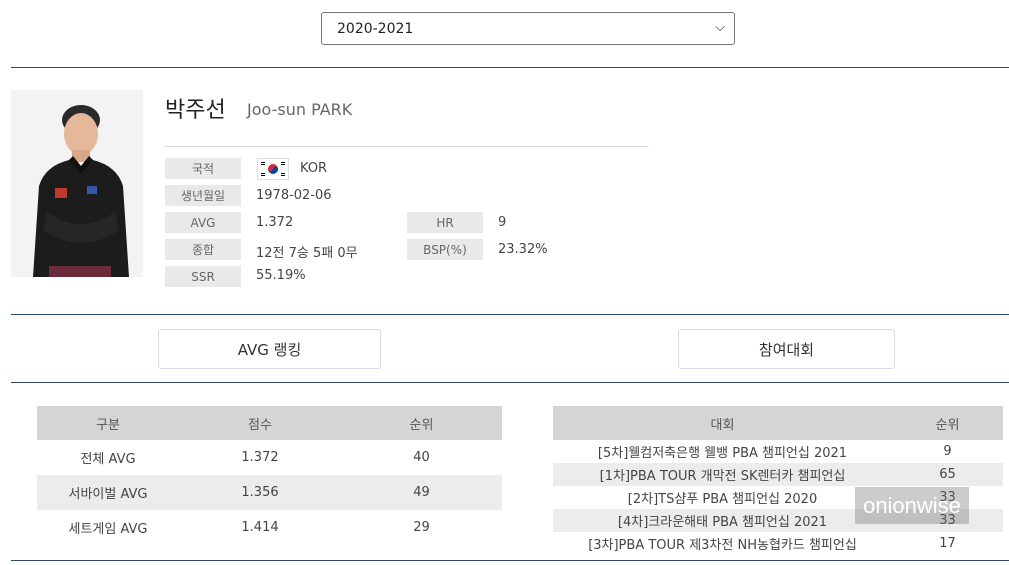 The image size is (1009, 565). What do you see at coordinates (108, 529) in the screenshot?
I see `avg-category: 세트게임 AVG` at bounding box center [108, 529].